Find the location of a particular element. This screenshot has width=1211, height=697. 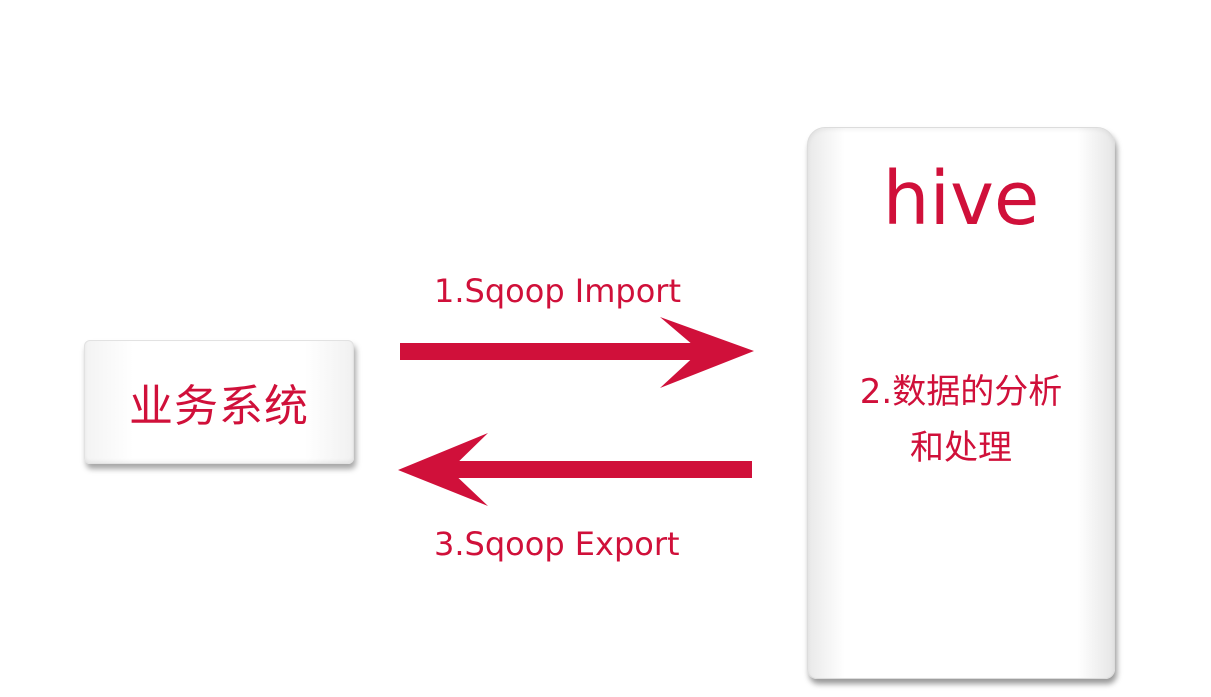

hive-description-line2: 和处理 is located at coordinates (961, 448).